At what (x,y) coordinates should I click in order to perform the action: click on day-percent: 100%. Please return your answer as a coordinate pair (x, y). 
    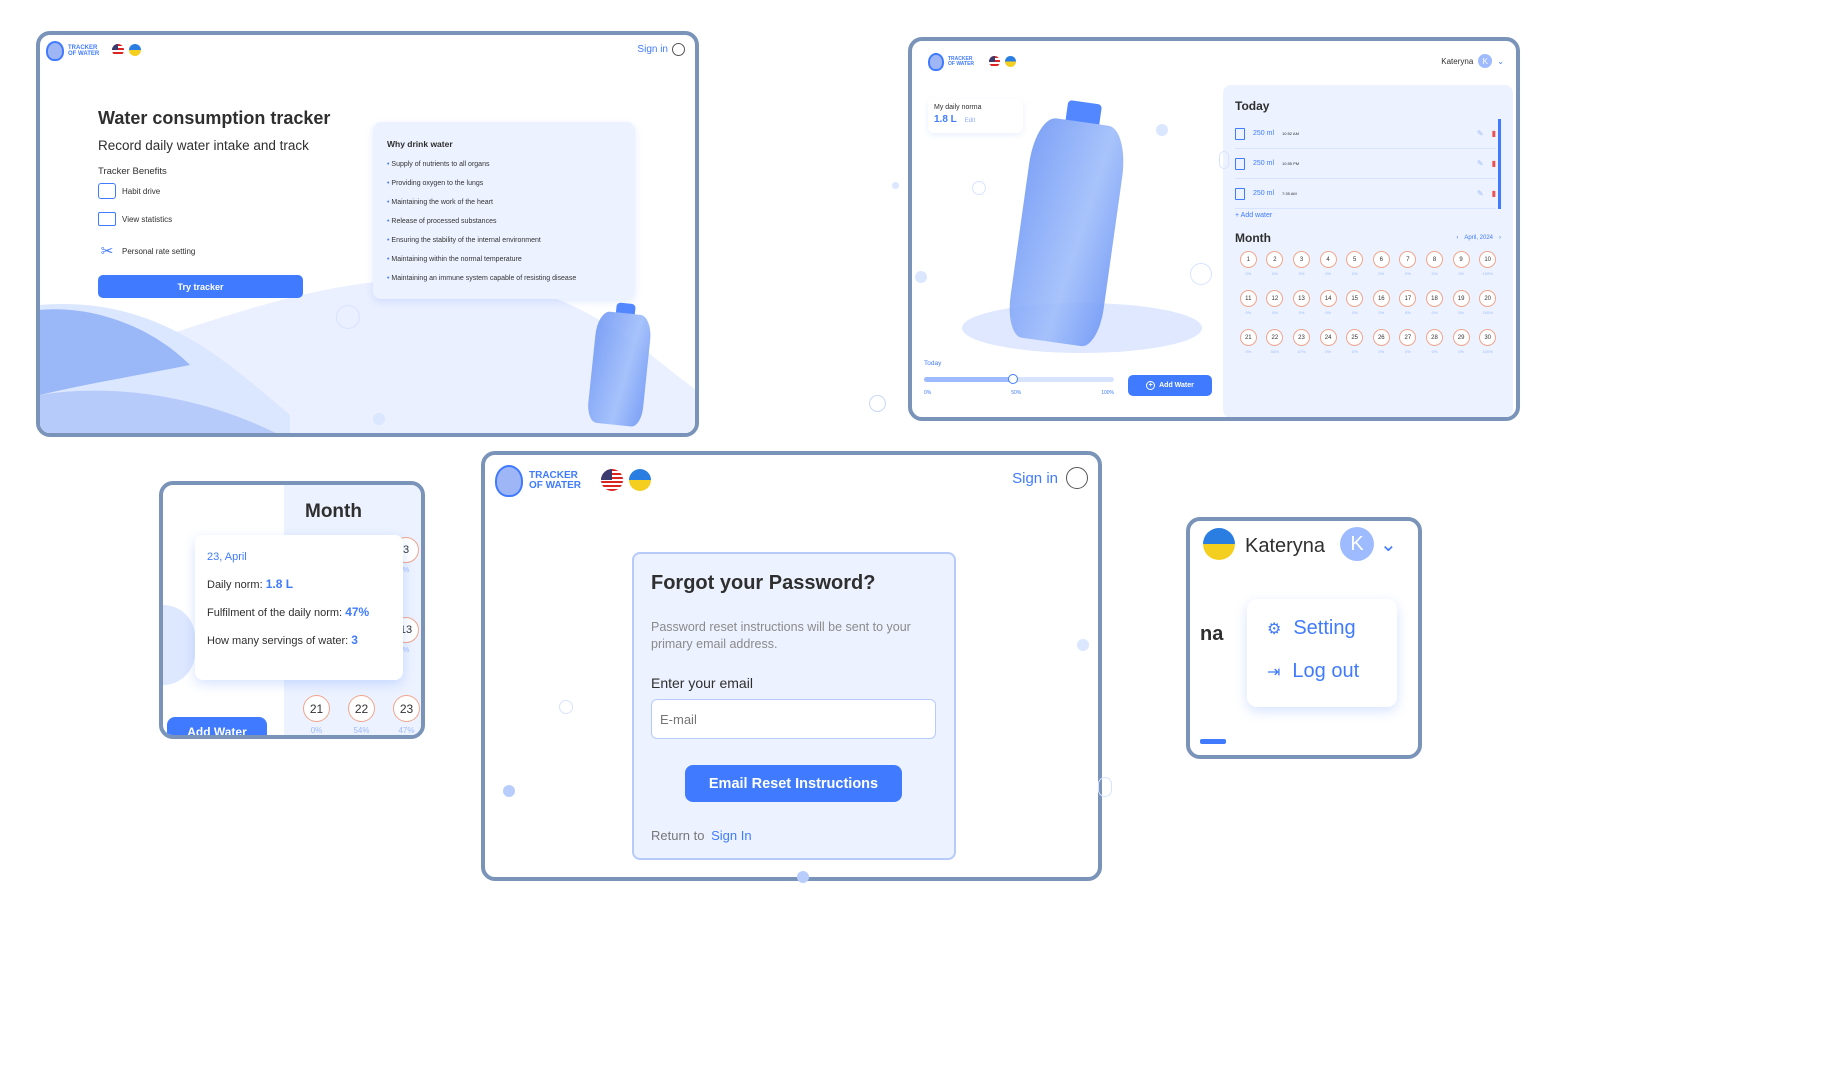
    Looking at the image, I should click on (1487, 351).